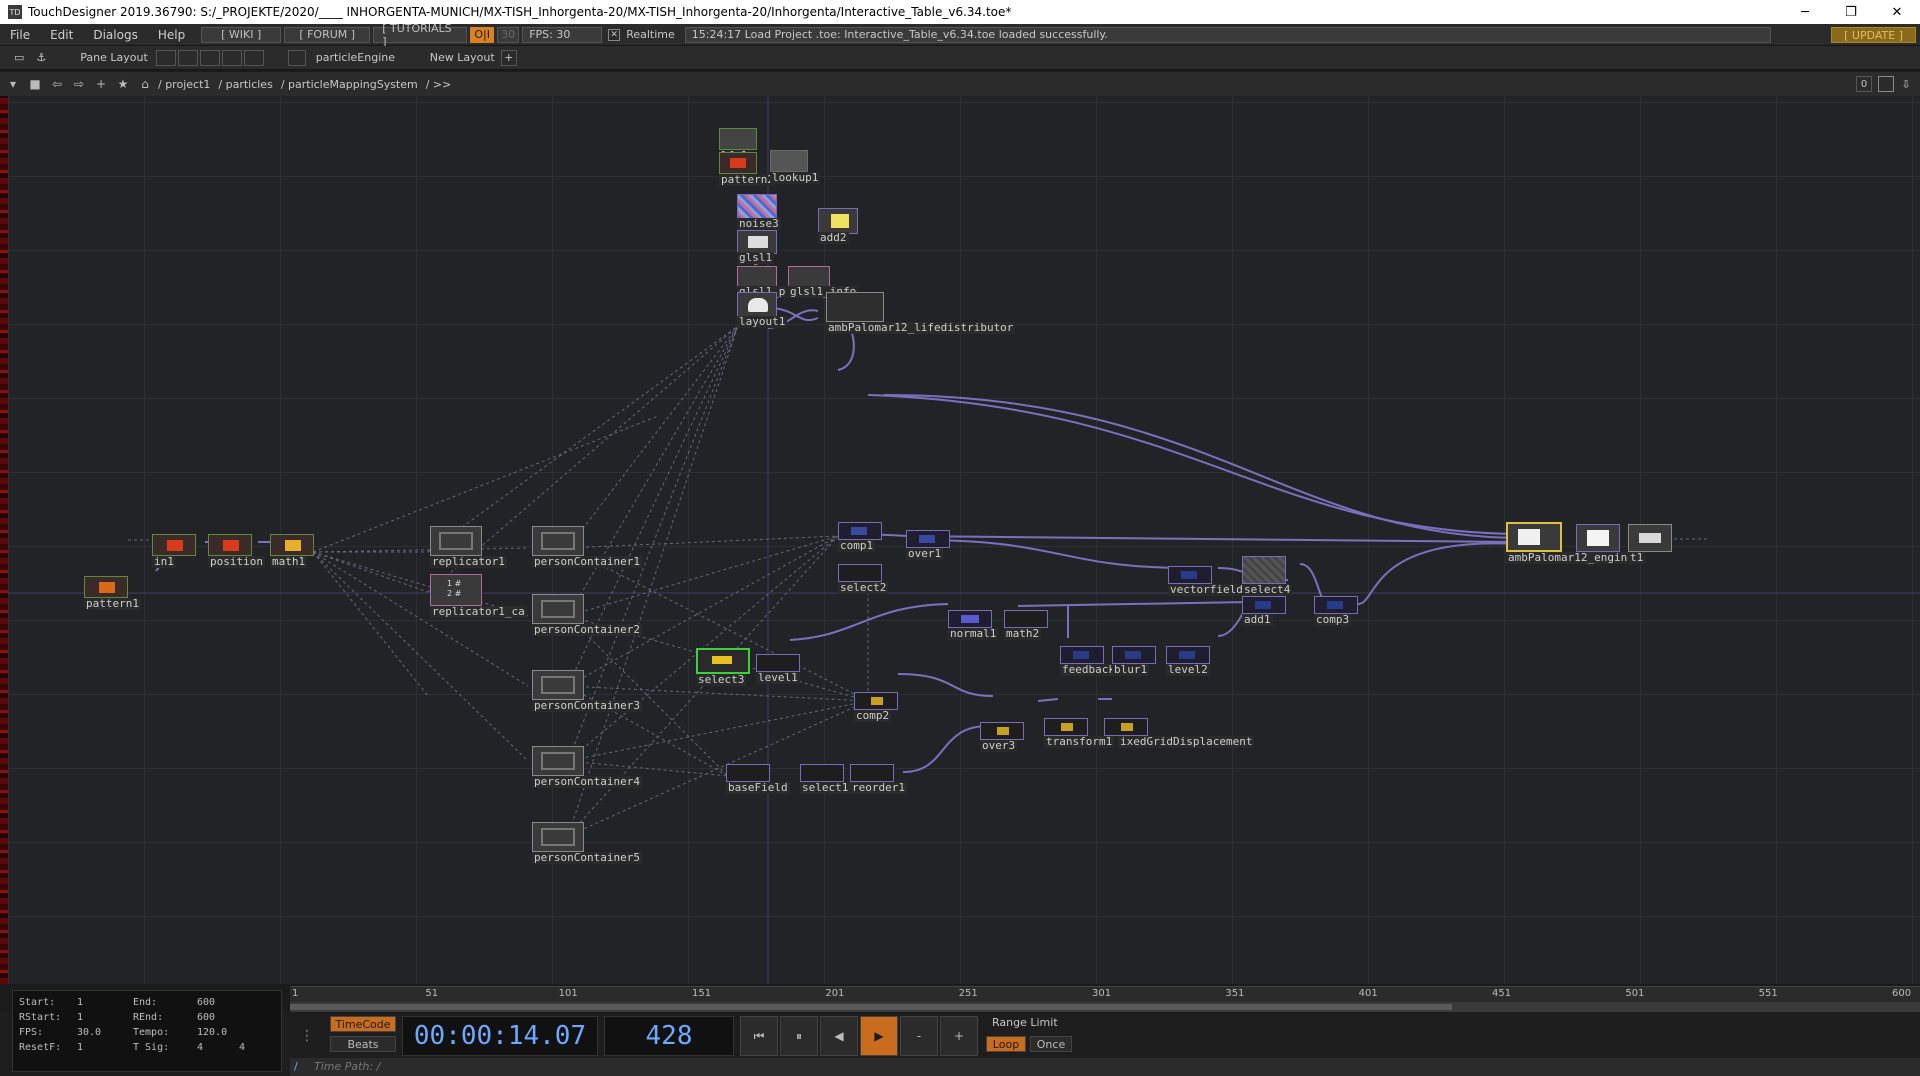  What do you see at coordinates (241, 34) in the screenshot?
I see `wiki-button: [ WIKI ]` at bounding box center [241, 34].